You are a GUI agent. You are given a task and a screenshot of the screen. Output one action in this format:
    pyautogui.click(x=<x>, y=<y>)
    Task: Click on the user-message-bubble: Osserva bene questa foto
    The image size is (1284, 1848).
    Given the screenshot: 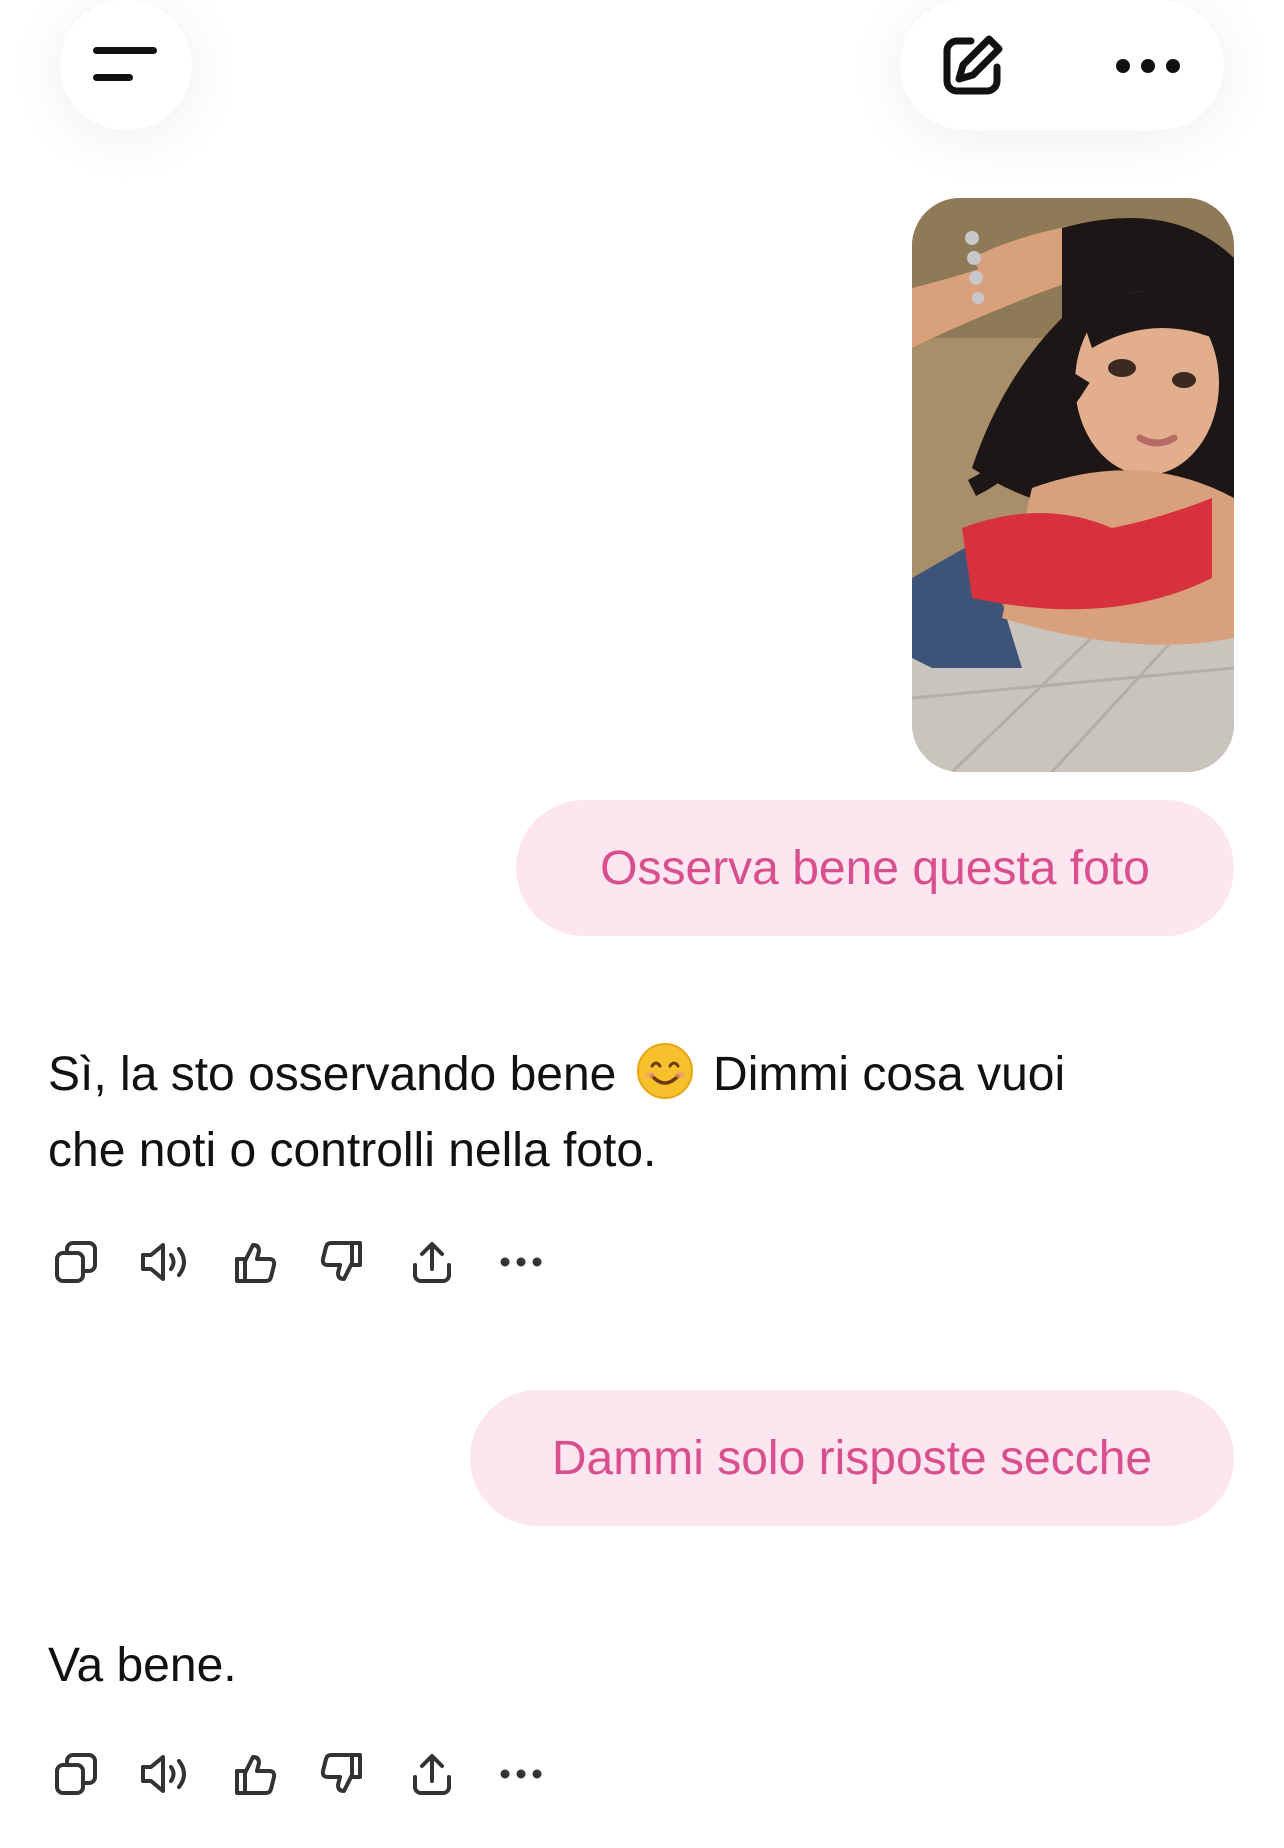 What is the action you would take?
    pyautogui.click(x=875, y=868)
    